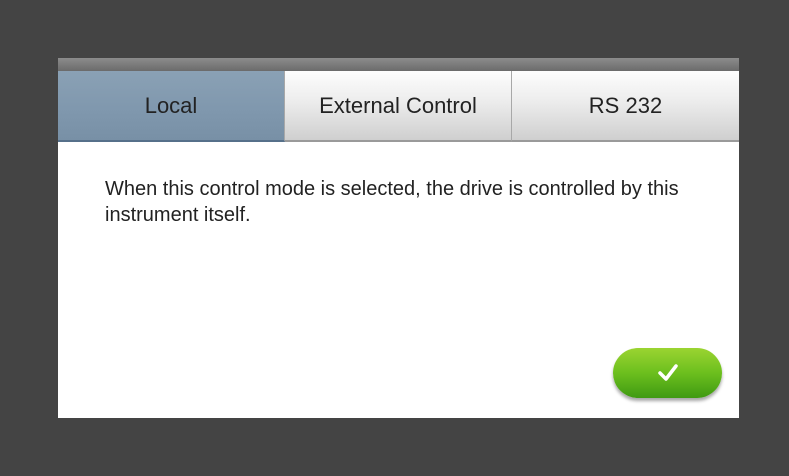 The width and height of the screenshot is (789, 476). Describe the element at coordinates (625, 106) in the screenshot. I see `tab-rs-232: RS 232` at that location.